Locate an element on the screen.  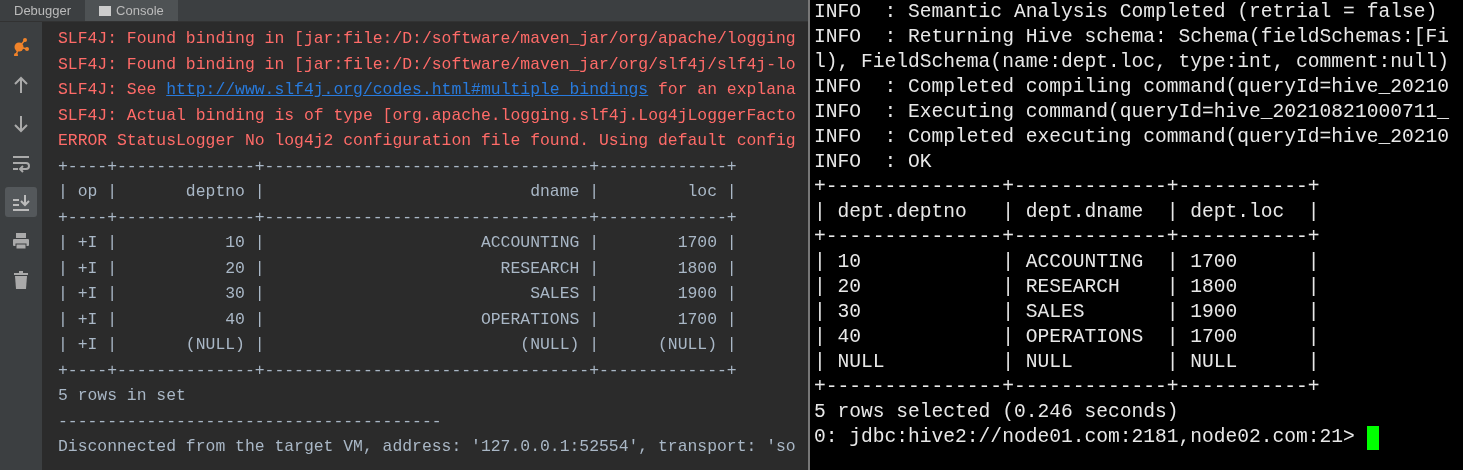
output-line: 5 rows in set is located at coordinates (122, 396).